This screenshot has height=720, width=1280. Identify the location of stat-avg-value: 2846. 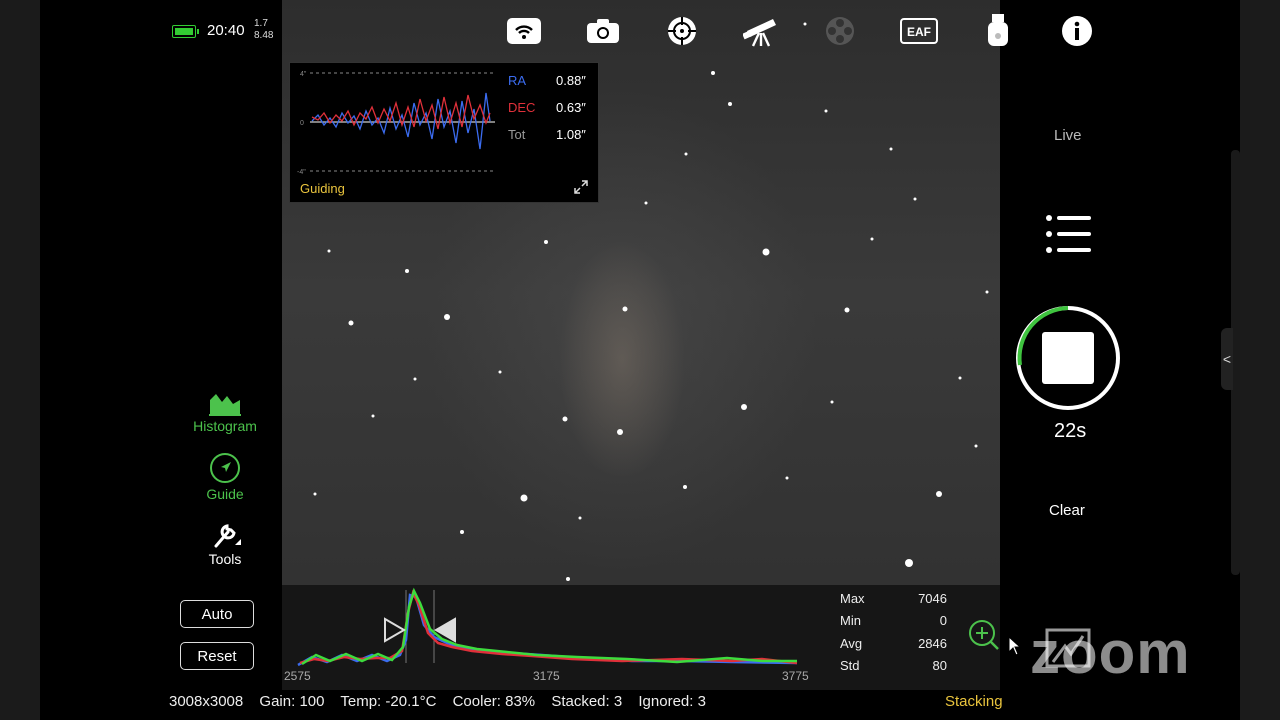
(932, 643).